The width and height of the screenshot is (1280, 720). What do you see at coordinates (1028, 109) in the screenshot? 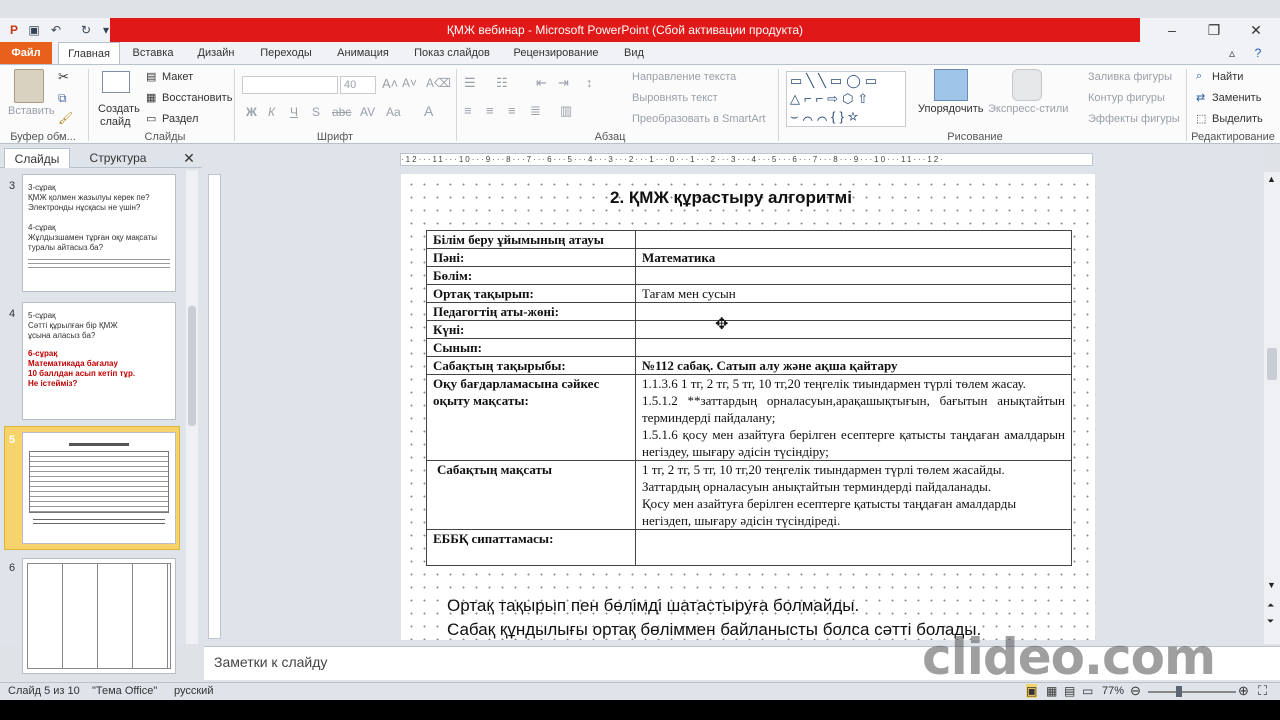
I see `quick-styles-button: Экспресс-стили` at bounding box center [1028, 109].